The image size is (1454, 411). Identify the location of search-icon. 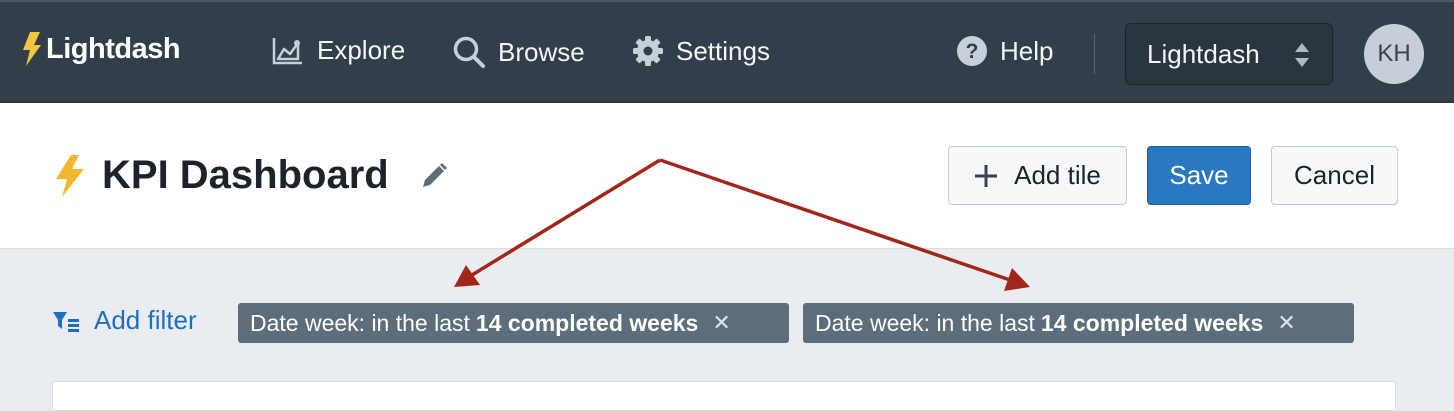
(469, 52).